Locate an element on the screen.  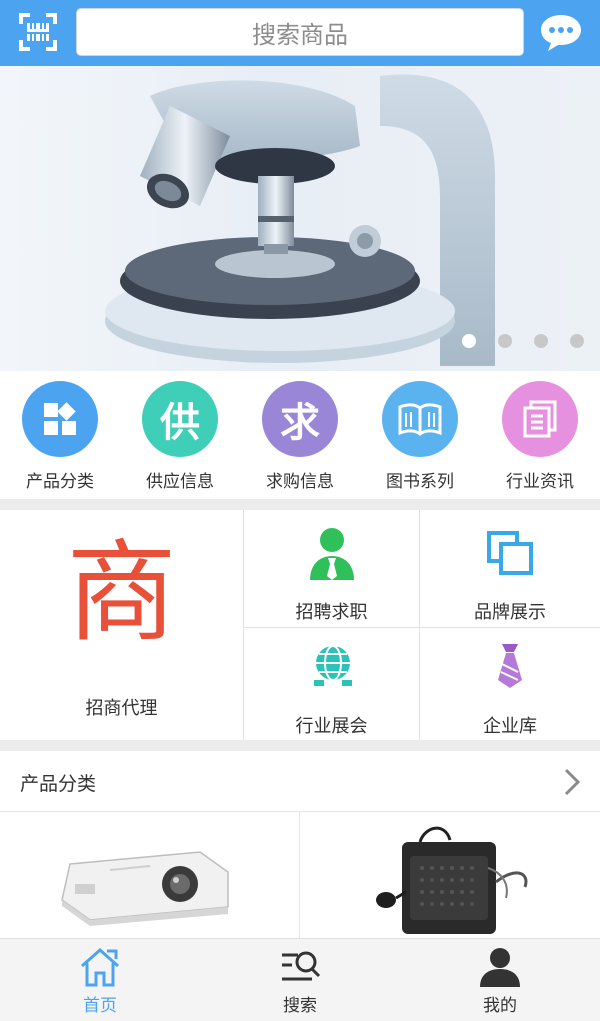
overlap-squares-icon is located at coordinates (510, 553).